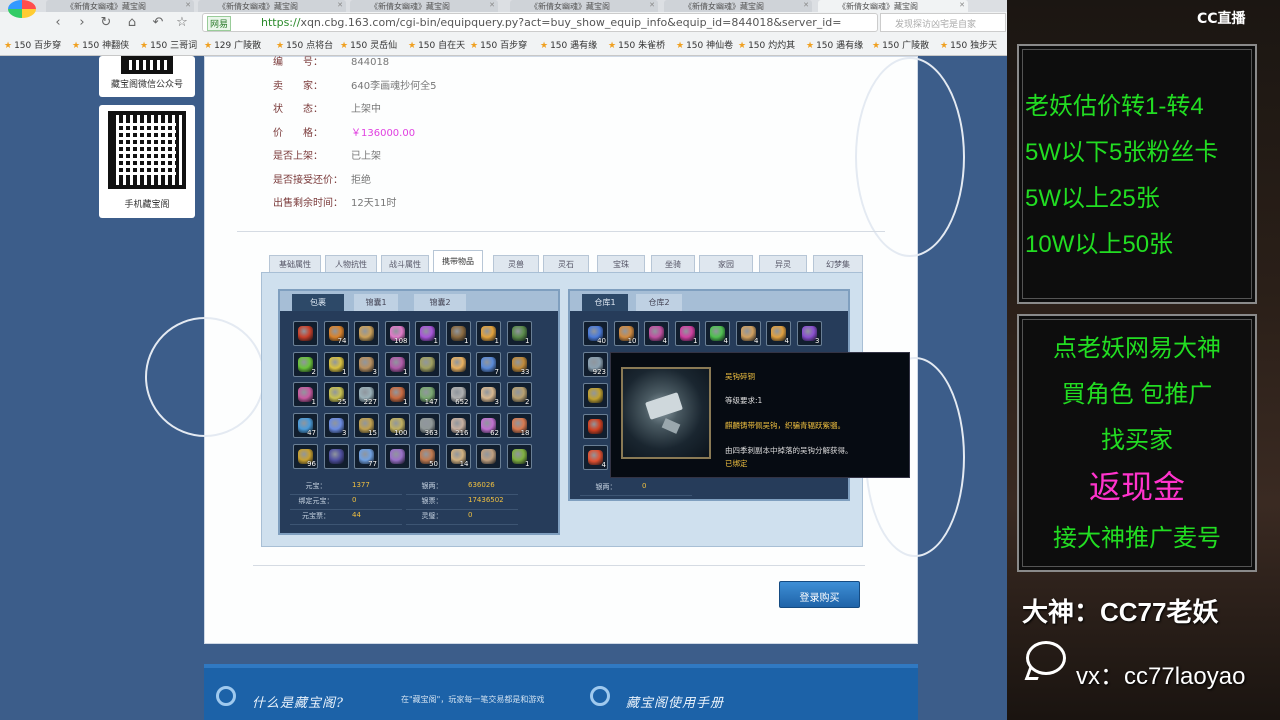 The width and height of the screenshot is (1280, 720). I want to click on bookmark-item: 150 灼灼其, so click(766, 44).